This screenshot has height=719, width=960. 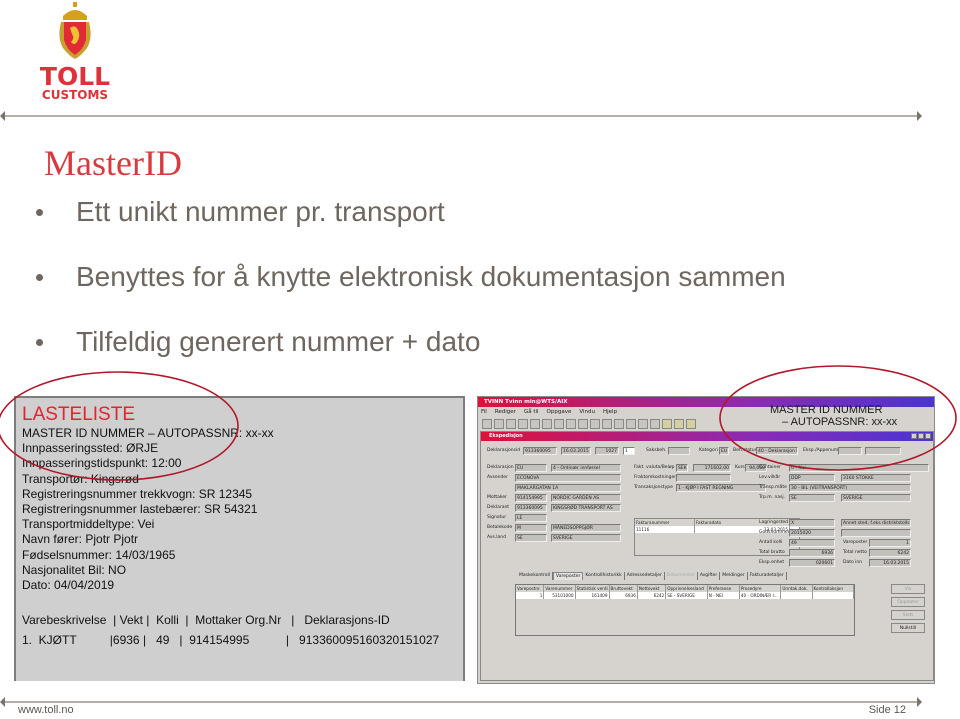 I want to click on label: Total brutto, so click(x=772, y=552).